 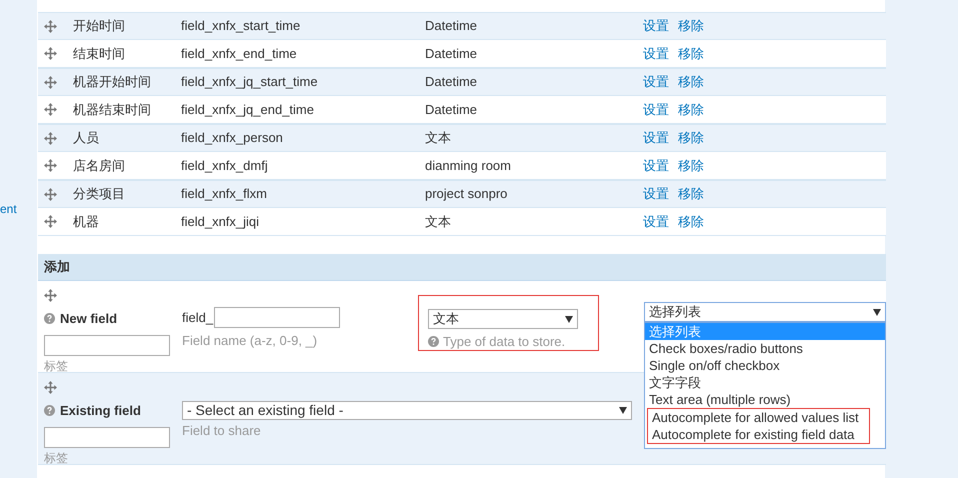 I want to click on machine-name: field_xnfx_jq_end_time, so click(x=248, y=109).